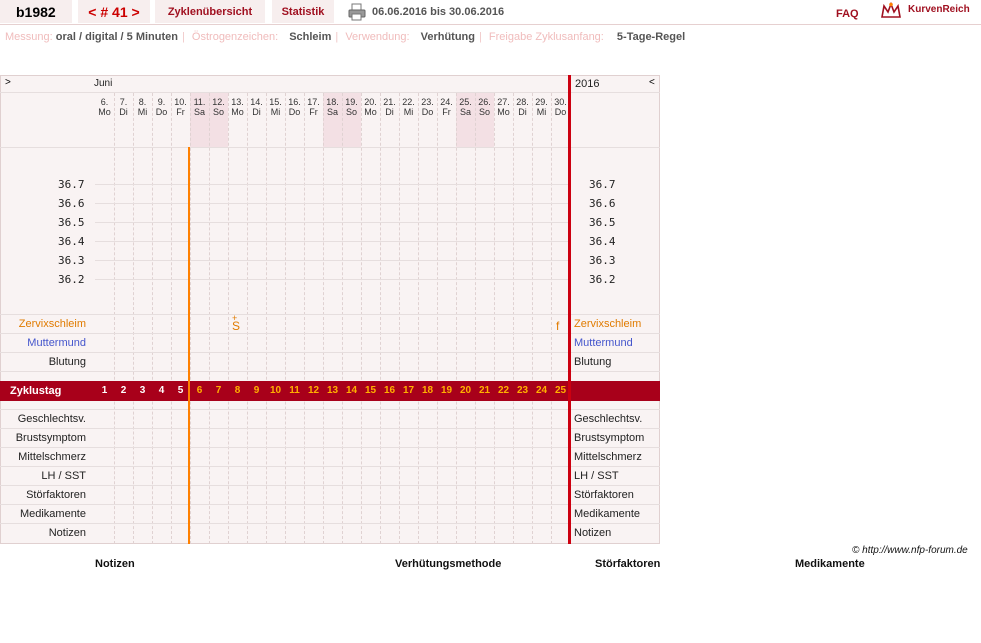  What do you see at coordinates (114, 11) in the screenshot?
I see `cycle-navigator: < # 41 >` at bounding box center [114, 11].